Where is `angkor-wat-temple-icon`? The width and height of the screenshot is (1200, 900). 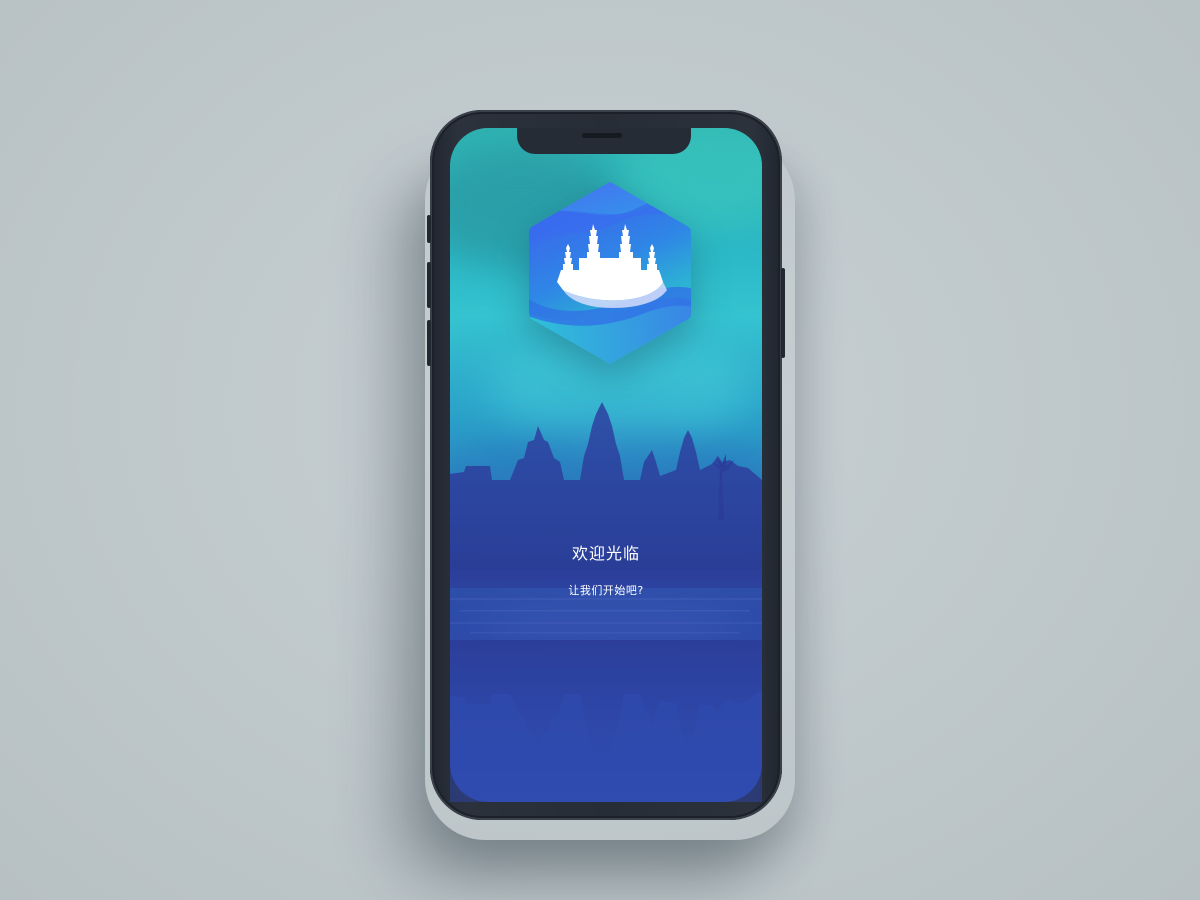 angkor-wat-temple-icon is located at coordinates (610, 273).